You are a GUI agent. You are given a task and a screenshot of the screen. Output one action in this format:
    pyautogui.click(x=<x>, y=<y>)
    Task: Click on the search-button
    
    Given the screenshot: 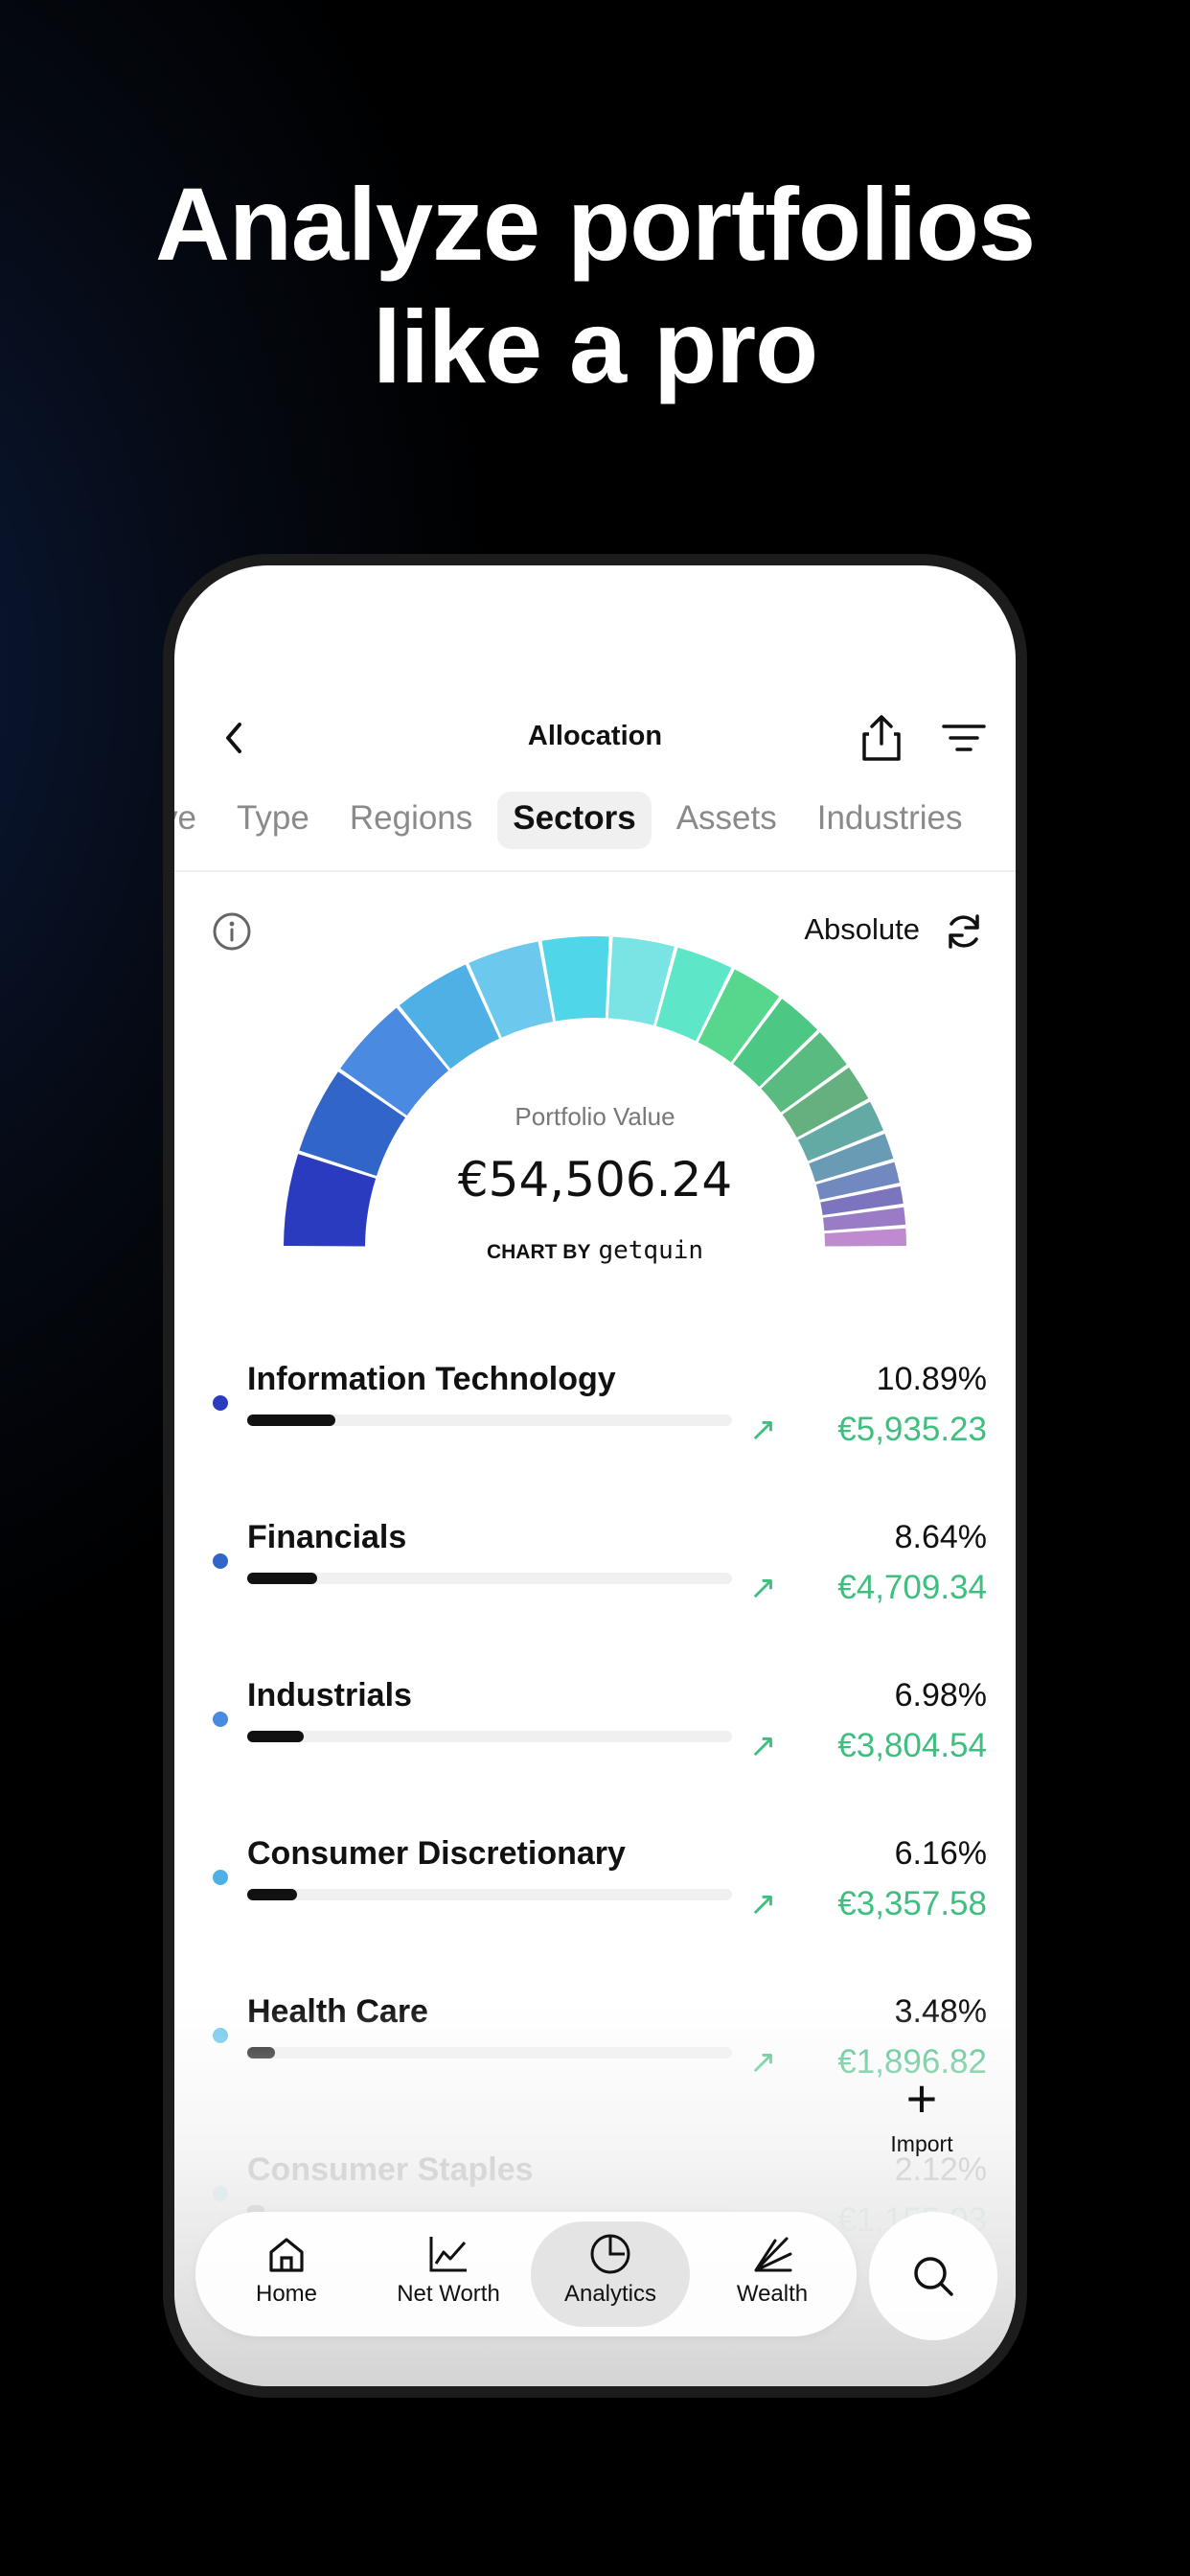 What is the action you would take?
    pyautogui.click(x=933, y=2276)
    